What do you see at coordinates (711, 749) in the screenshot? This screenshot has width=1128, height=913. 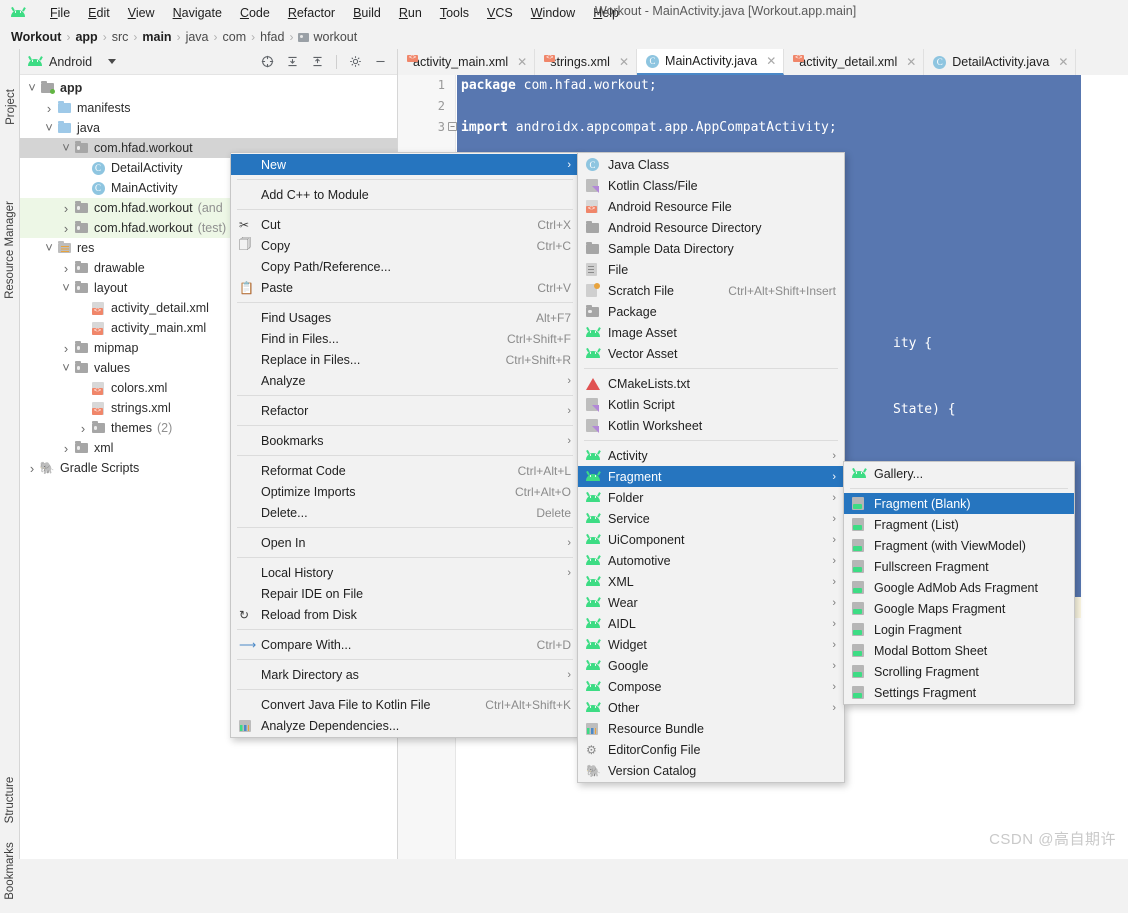 I see `new-editorconfig-file: ⚙ EditorConfig File` at bounding box center [711, 749].